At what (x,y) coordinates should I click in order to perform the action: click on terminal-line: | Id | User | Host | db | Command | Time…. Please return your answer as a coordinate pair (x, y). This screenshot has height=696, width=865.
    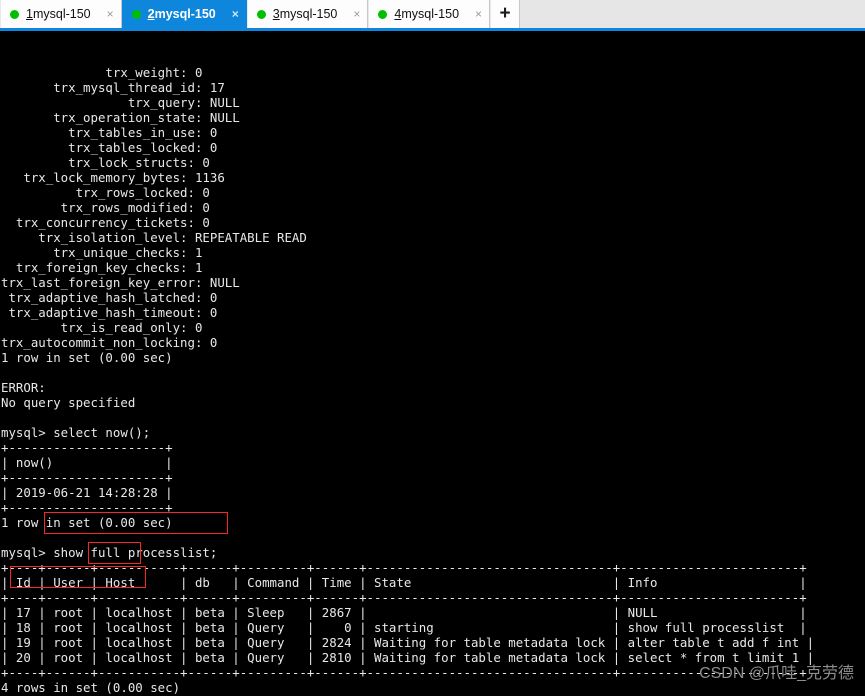
    Looking at the image, I should click on (404, 582).